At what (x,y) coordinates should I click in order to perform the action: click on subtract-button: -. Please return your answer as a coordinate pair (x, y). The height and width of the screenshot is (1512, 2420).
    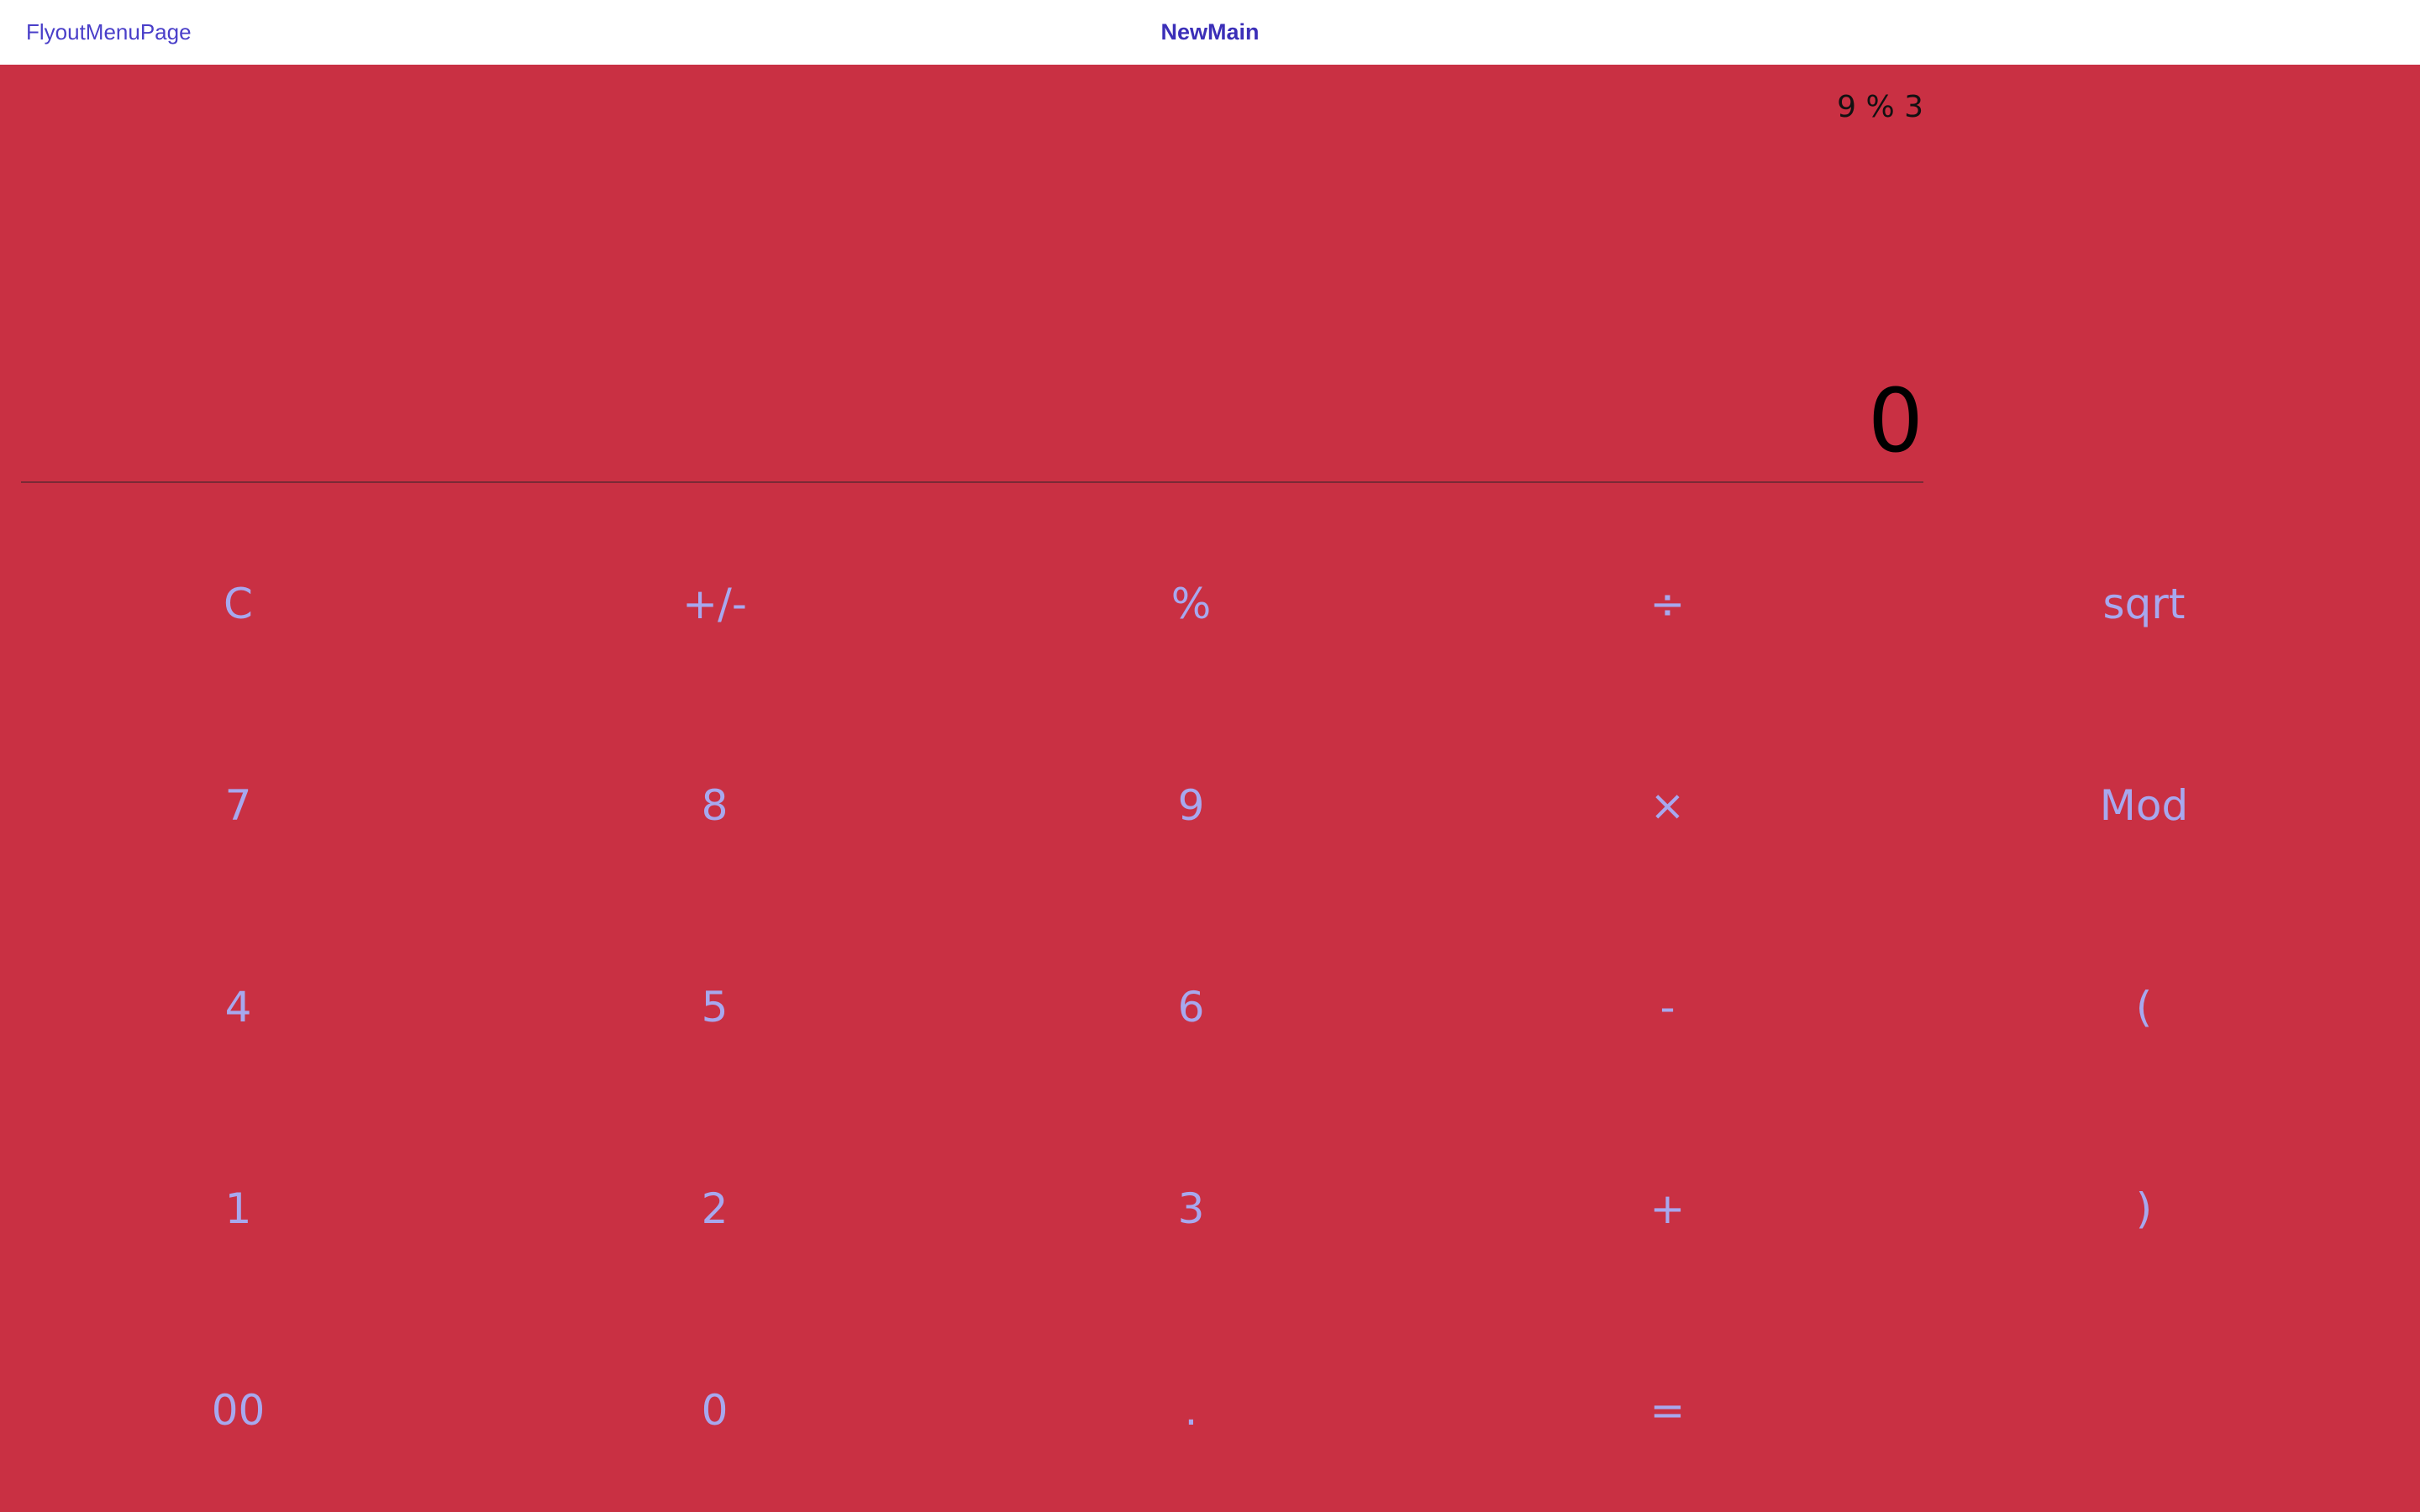
    Looking at the image, I should click on (1667, 1007).